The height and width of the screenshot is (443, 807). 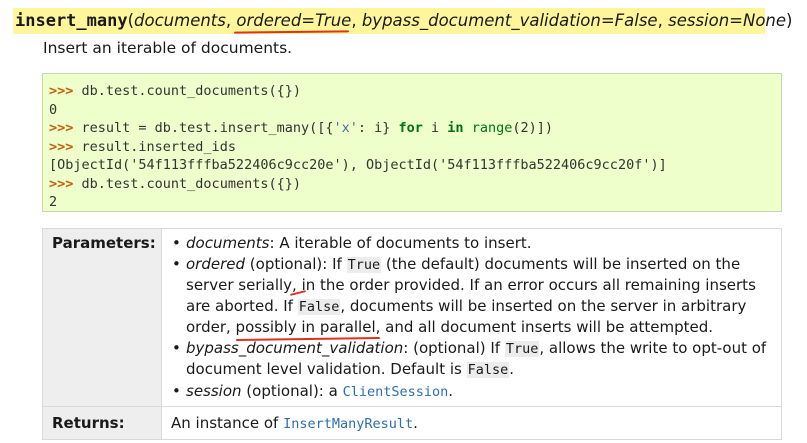 What do you see at coordinates (296, 263) in the screenshot?
I see `param-text: (optional): If` at bounding box center [296, 263].